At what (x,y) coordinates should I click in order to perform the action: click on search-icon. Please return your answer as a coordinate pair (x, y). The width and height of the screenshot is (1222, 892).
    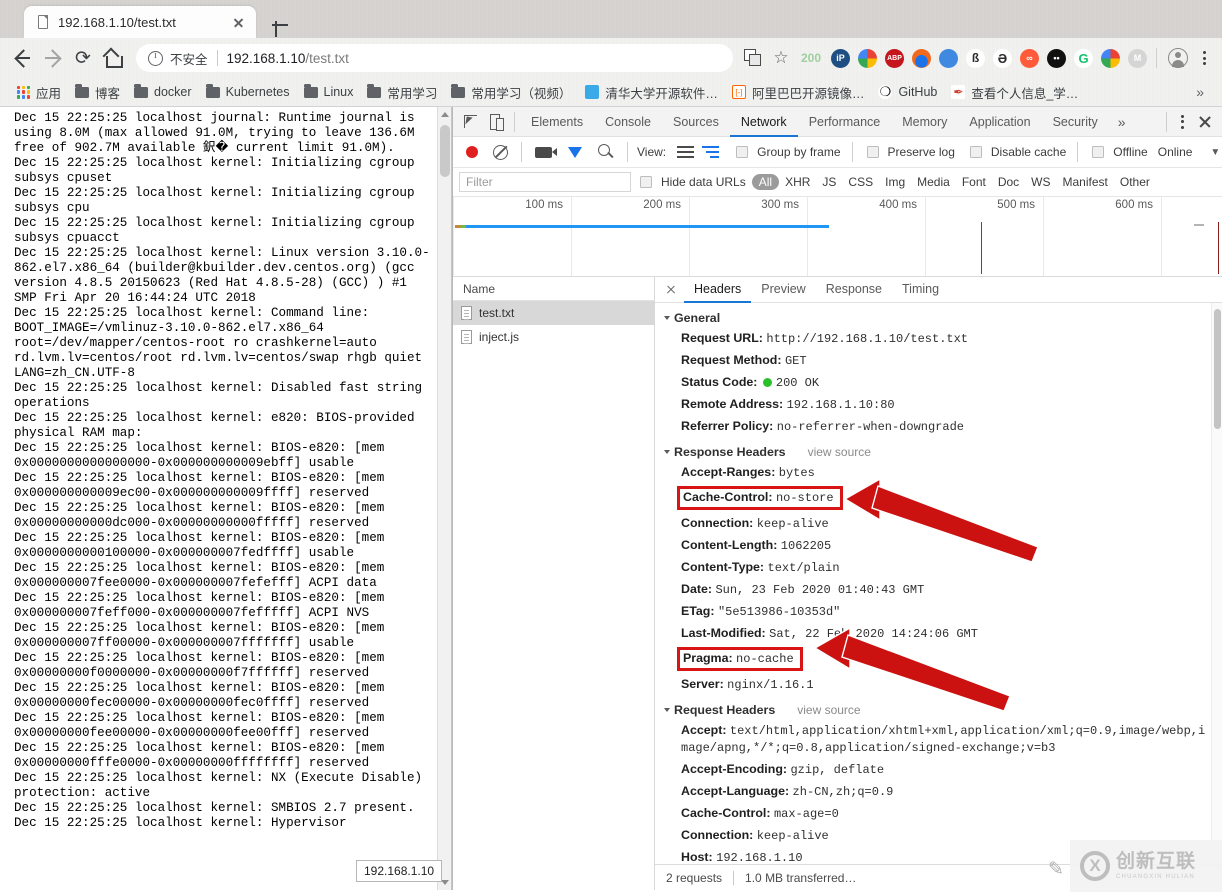
    Looking at the image, I should click on (606, 152).